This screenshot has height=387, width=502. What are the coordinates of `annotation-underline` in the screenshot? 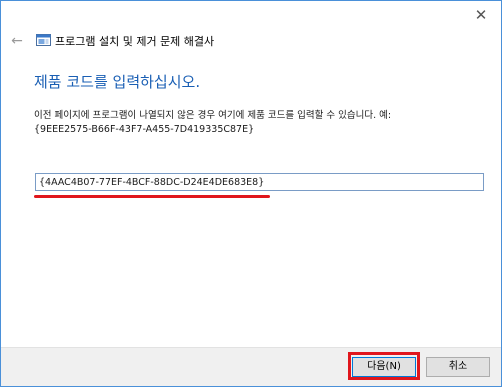 It's located at (152, 196).